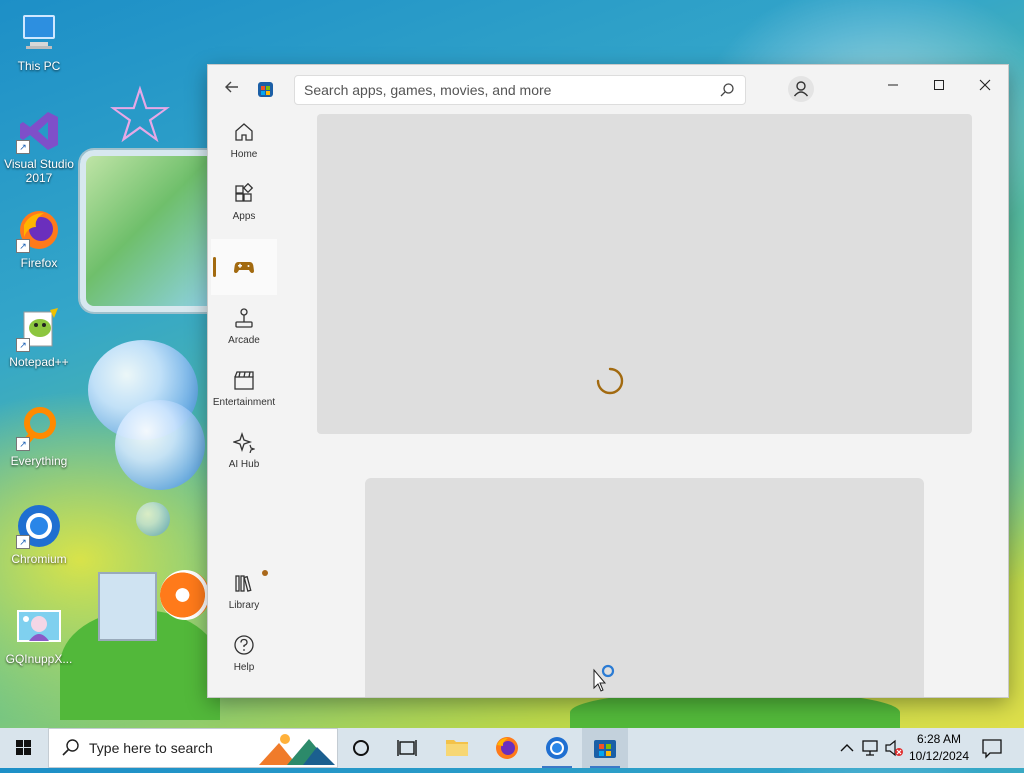 Image resolution: width=1024 pixels, height=773 pixels. What do you see at coordinates (244, 585) in the screenshot?
I see `library-icon` at bounding box center [244, 585].